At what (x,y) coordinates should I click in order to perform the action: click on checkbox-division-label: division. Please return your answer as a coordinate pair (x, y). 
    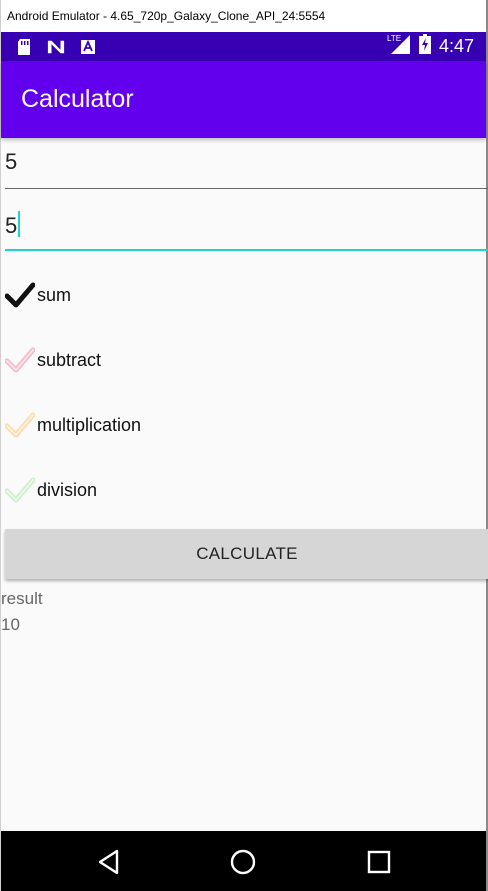
    Looking at the image, I should click on (67, 489).